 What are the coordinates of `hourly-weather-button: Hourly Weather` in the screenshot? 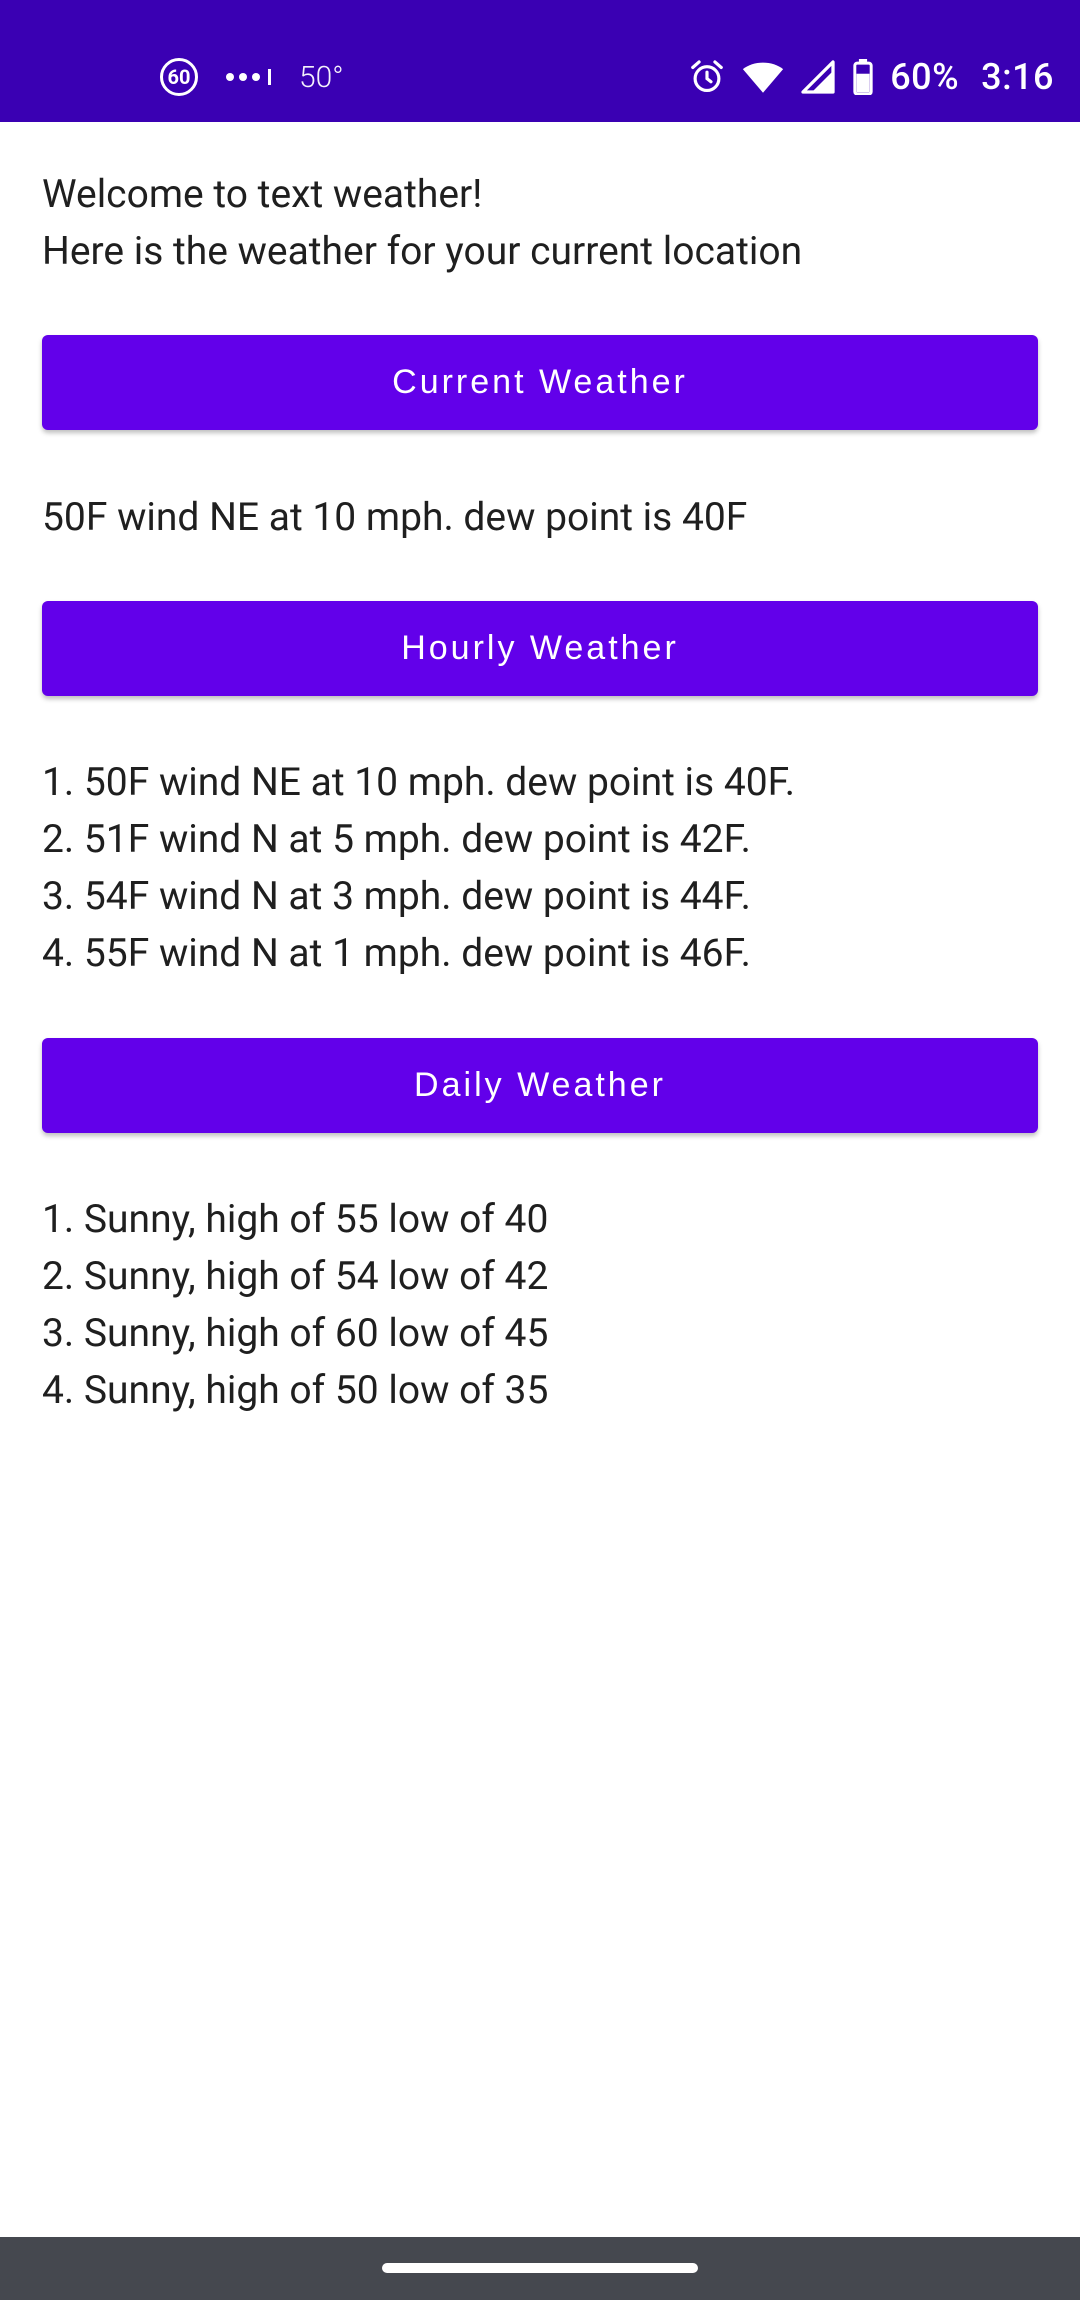 It's located at (540, 648).